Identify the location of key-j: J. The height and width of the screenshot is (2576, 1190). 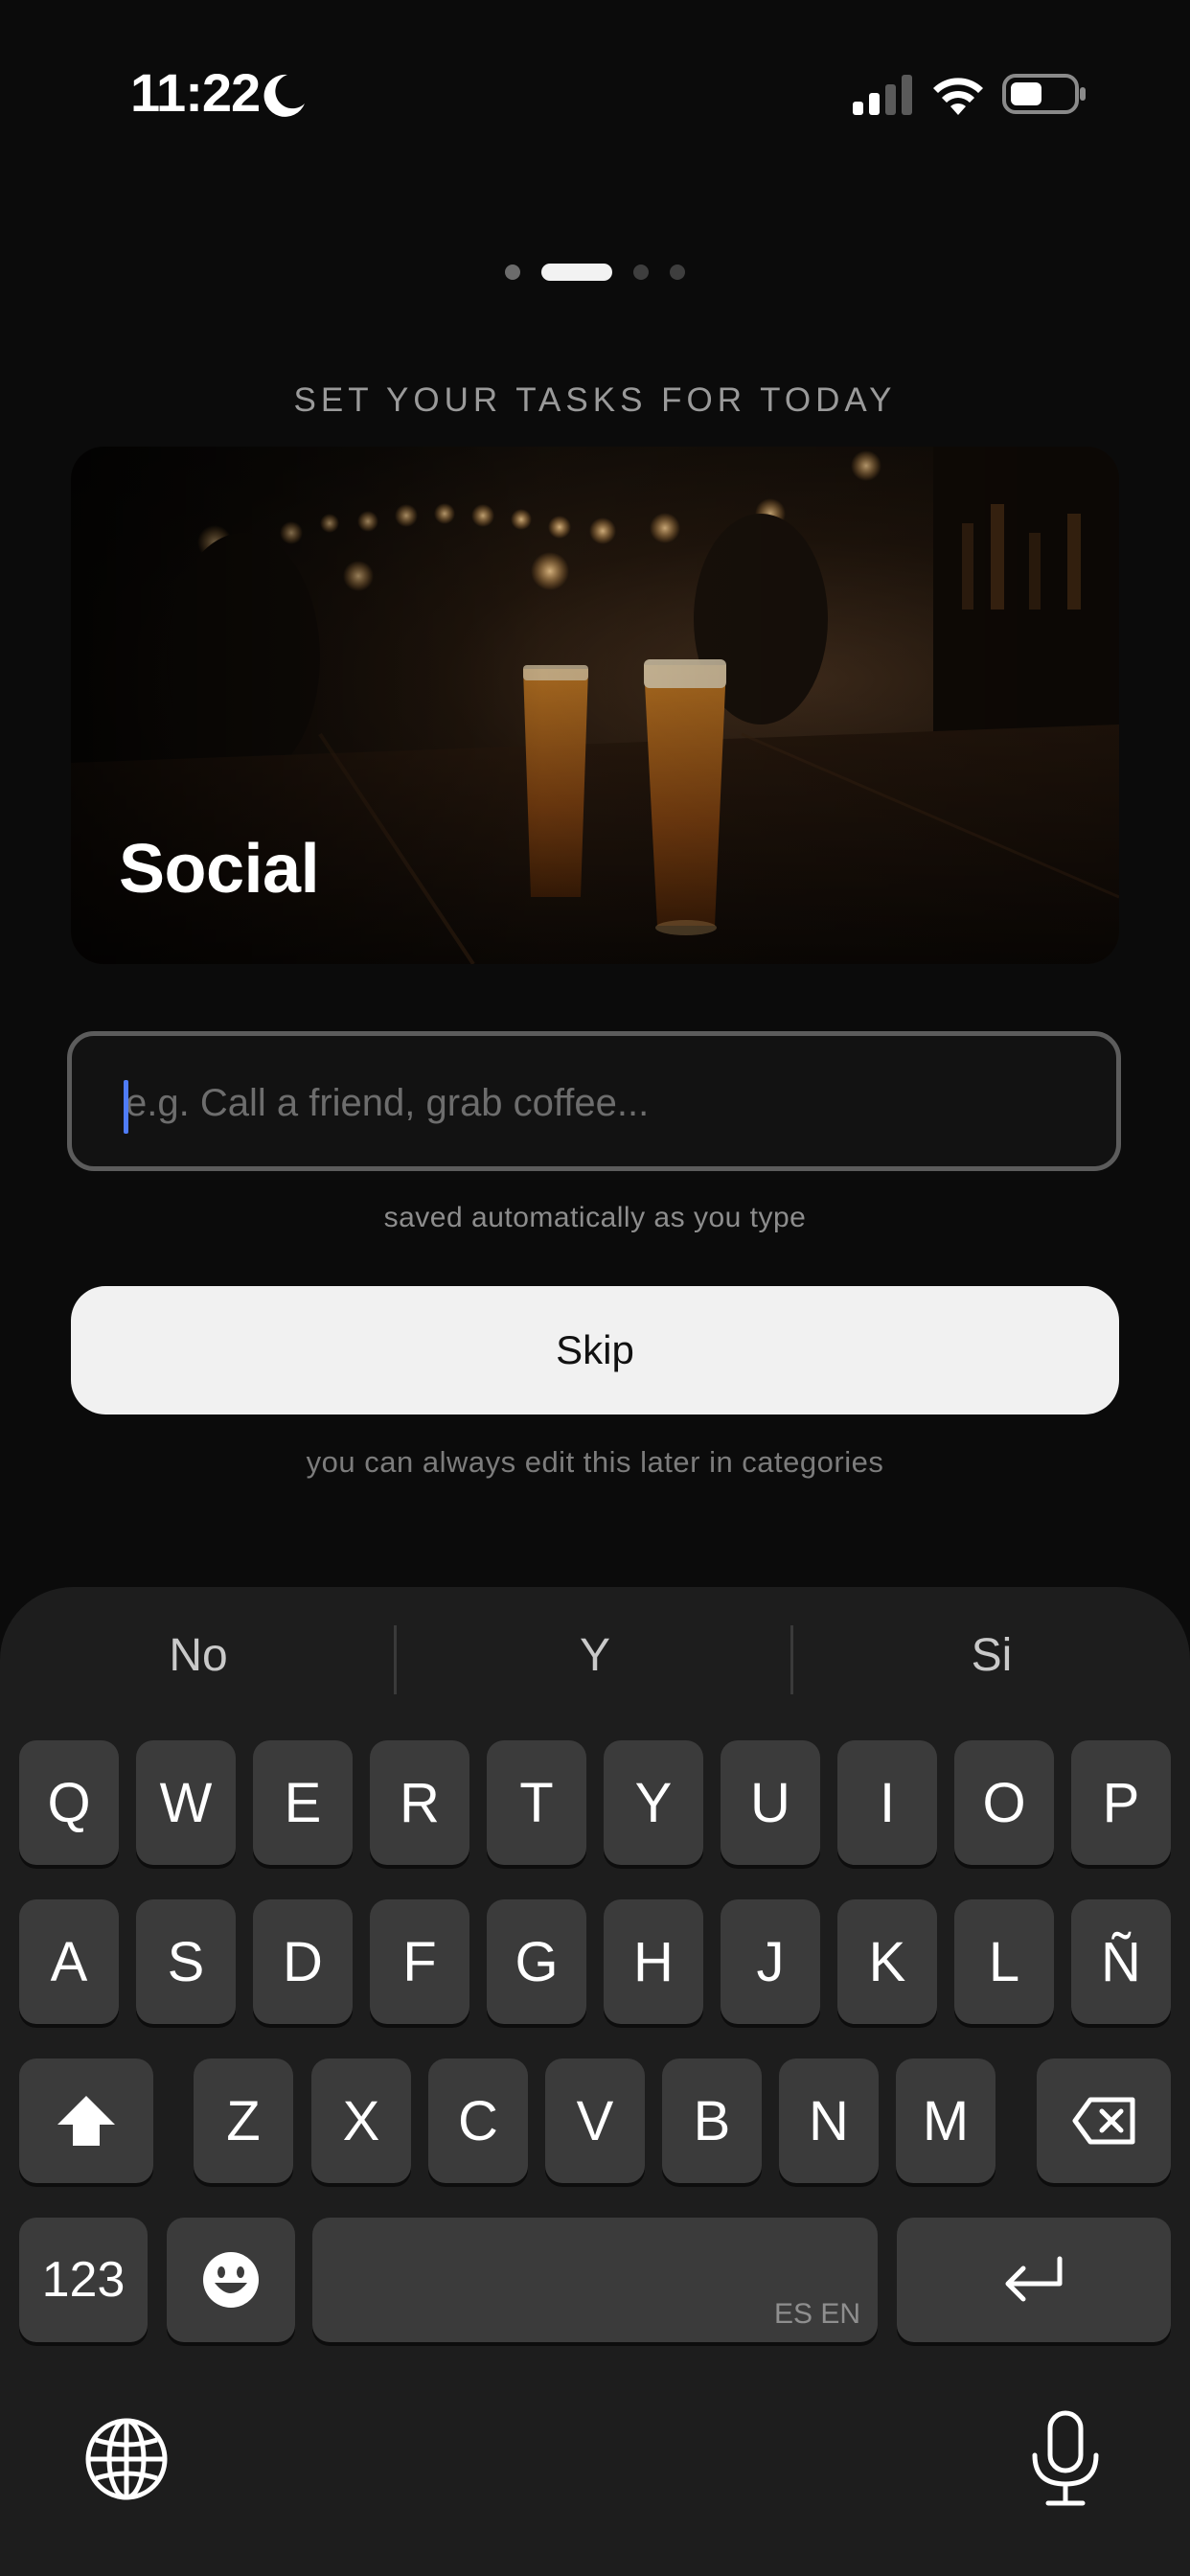
(771, 1961).